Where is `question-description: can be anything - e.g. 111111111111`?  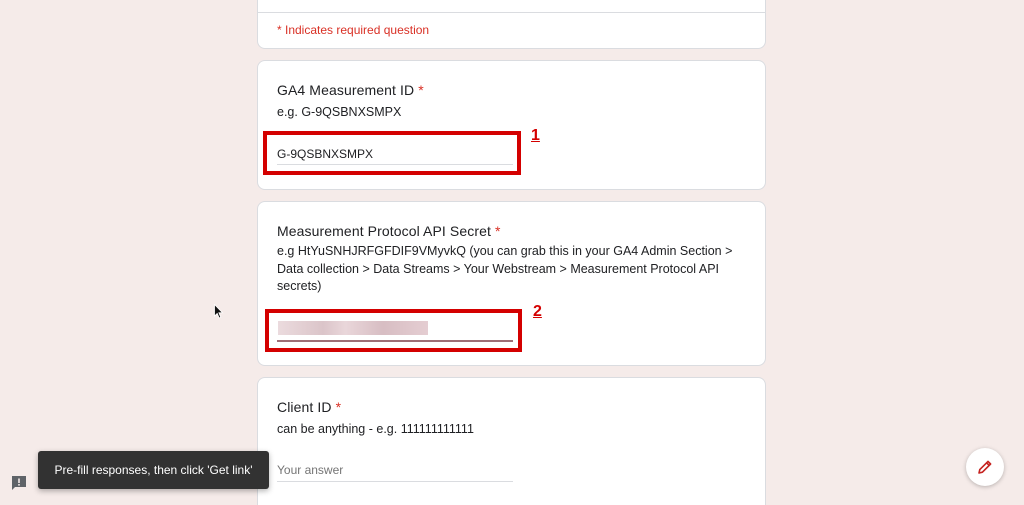 question-description: can be anything - e.g. 111111111111 is located at coordinates (375, 429).